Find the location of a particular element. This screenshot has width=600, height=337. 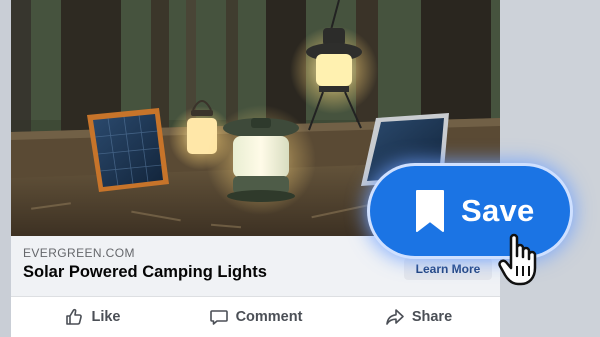

like-button: Like is located at coordinates (92, 317).